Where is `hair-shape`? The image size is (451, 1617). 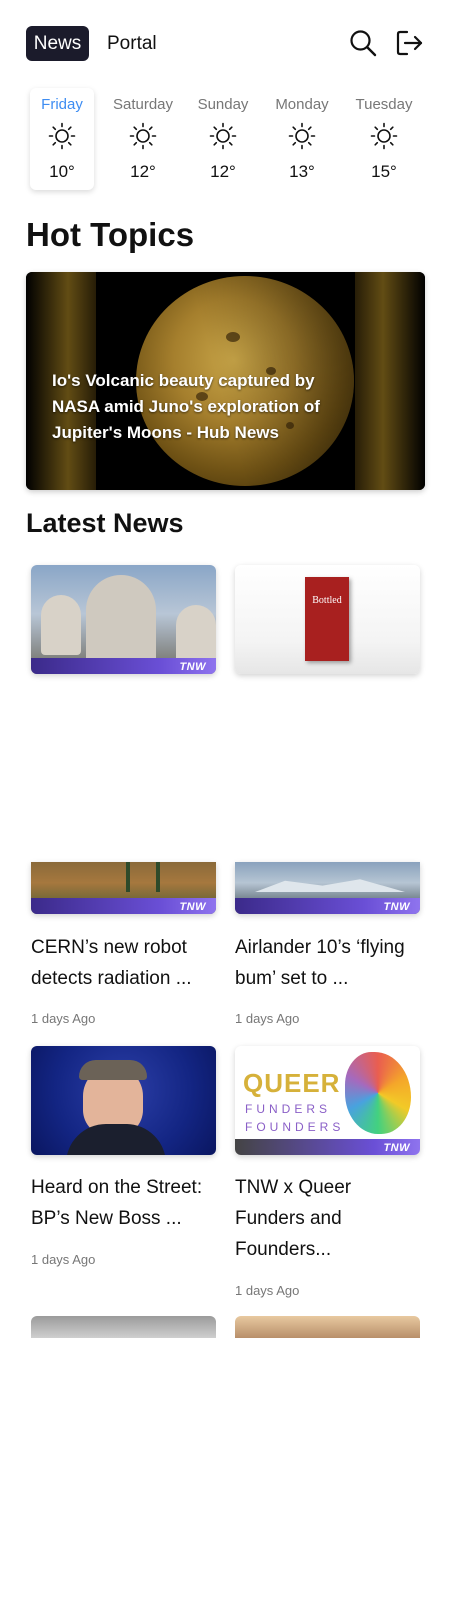
hair-shape is located at coordinates (113, 1070).